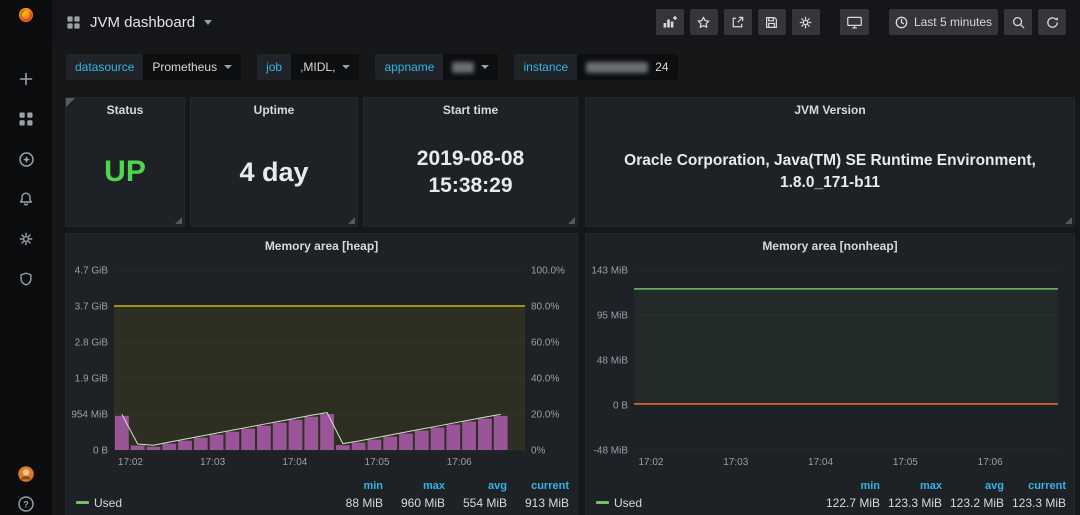 This screenshot has width=1080, height=515. What do you see at coordinates (274, 110) in the screenshot?
I see `panel-title: Uptime` at bounding box center [274, 110].